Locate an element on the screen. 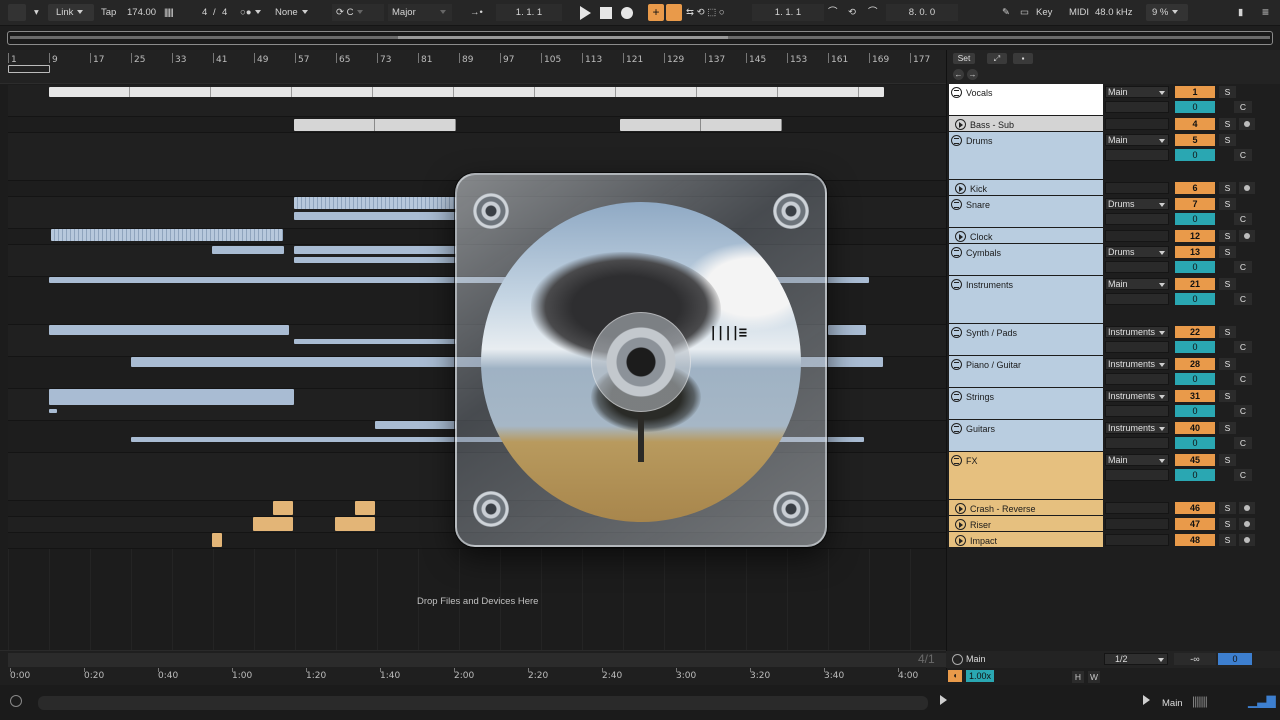  track-header: Riser is located at coordinates (1026, 524).